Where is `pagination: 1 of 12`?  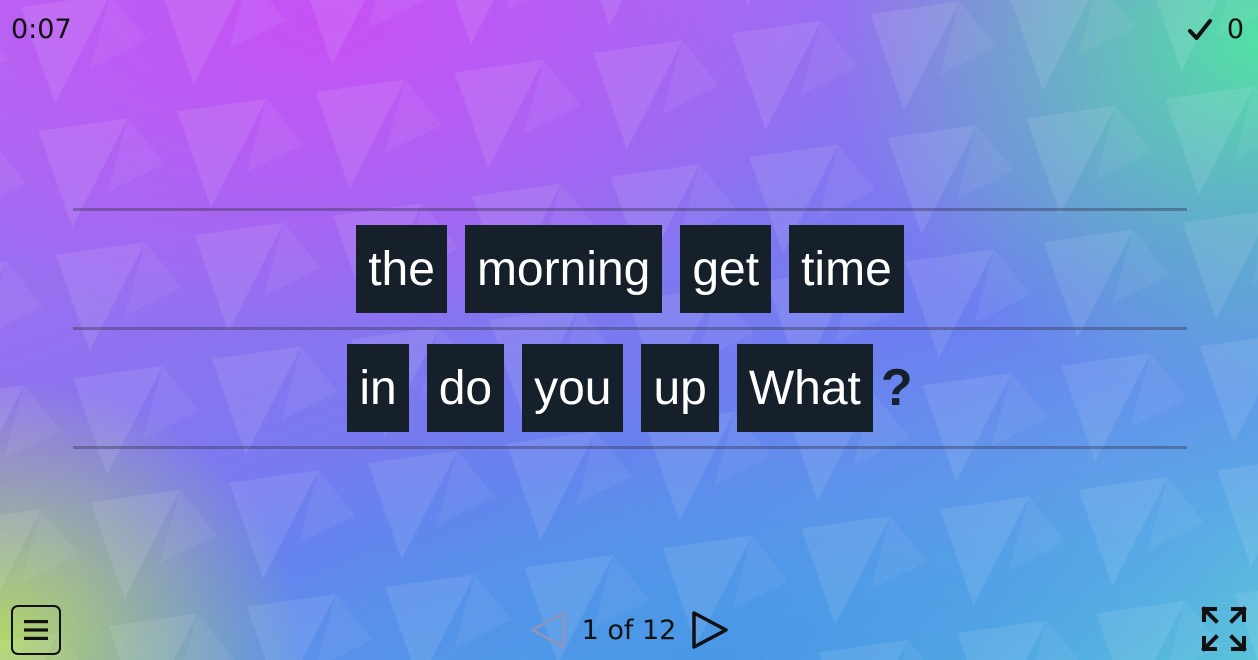 pagination: 1 of 12 is located at coordinates (629, 630).